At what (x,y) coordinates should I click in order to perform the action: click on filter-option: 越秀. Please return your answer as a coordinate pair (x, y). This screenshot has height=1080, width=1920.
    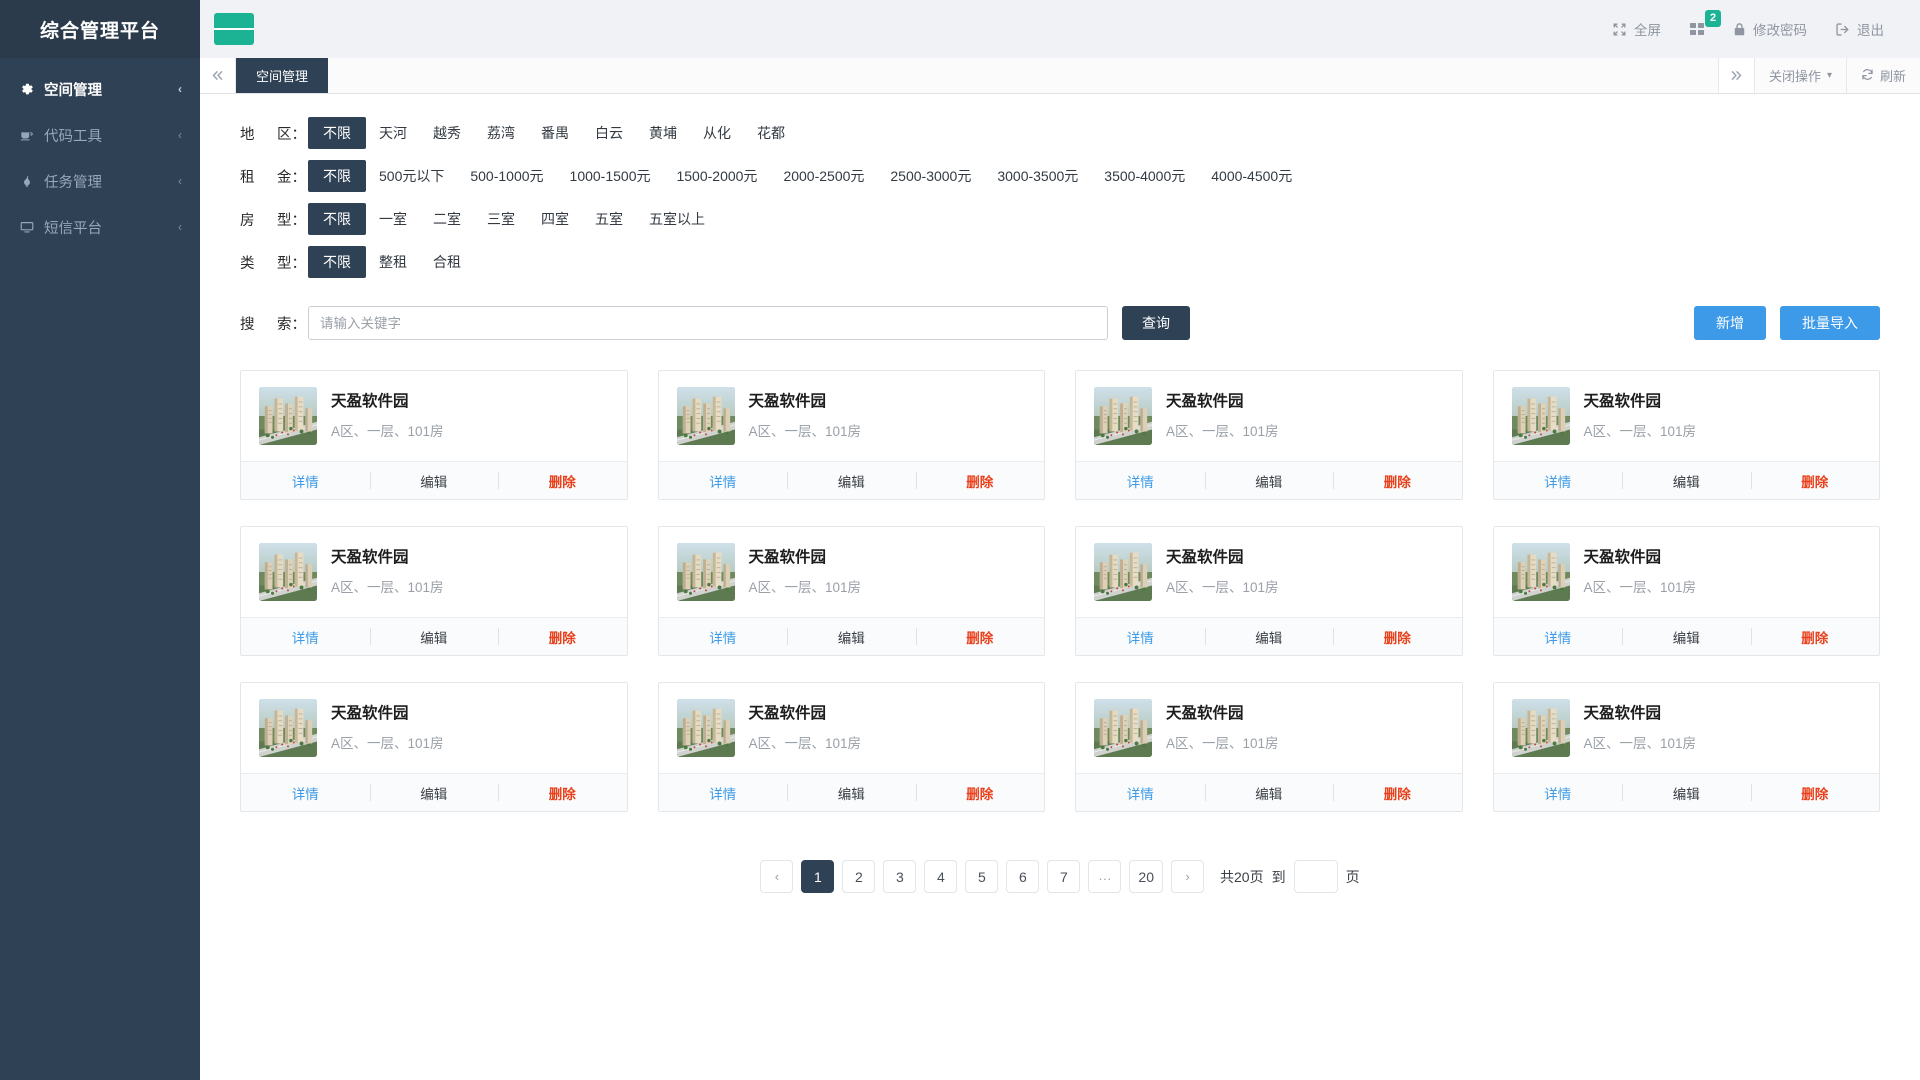
    Looking at the image, I should click on (447, 133).